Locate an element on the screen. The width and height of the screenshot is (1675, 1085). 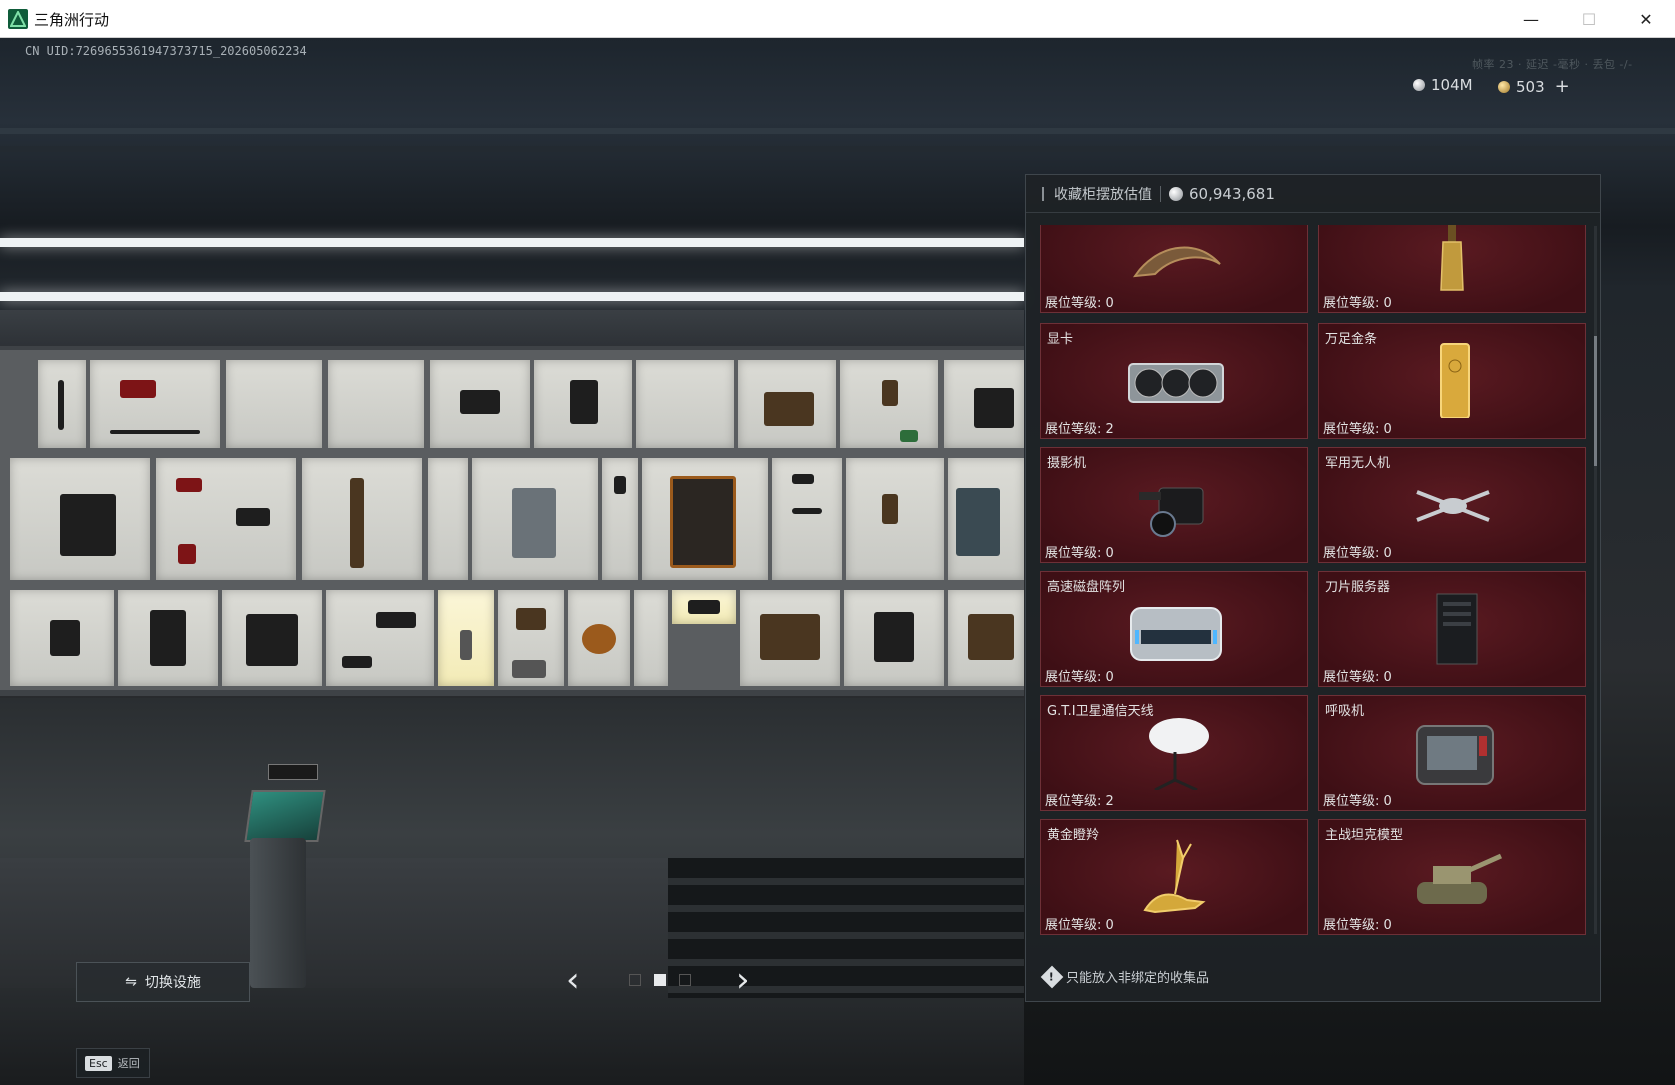
silver-amount: 104M is located at coordinates (1452, 85).